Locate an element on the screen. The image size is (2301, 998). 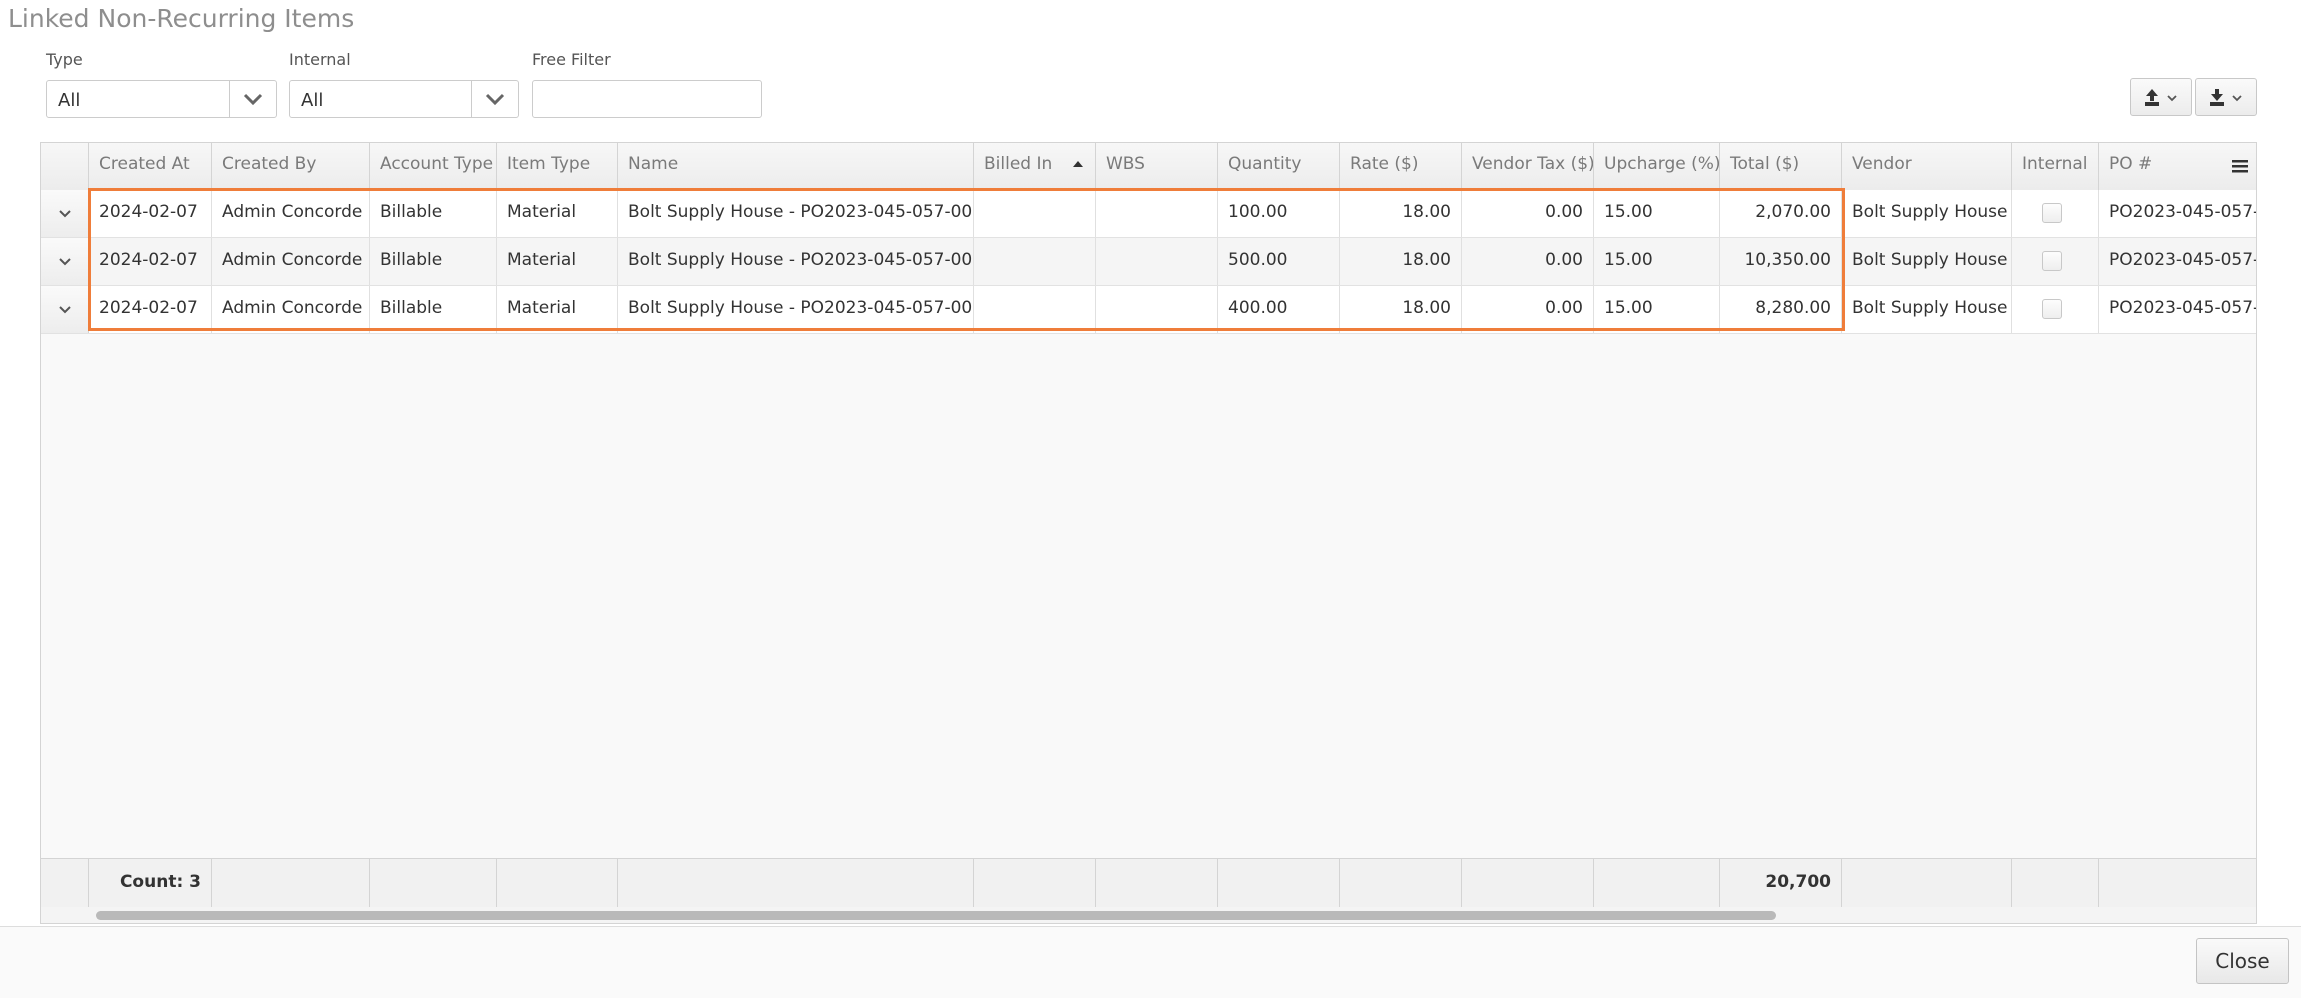
close-button: Close is located at coordinates (2242, 961).